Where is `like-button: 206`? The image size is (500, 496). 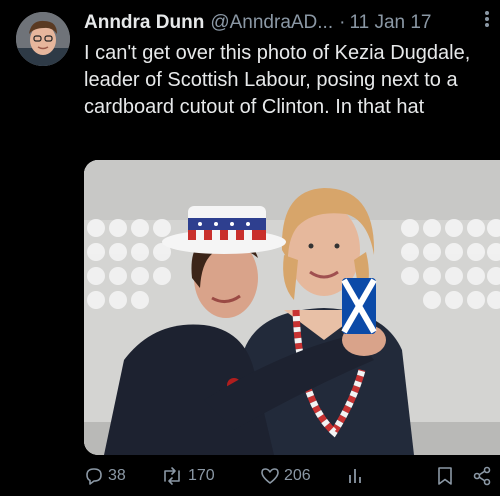 like-button: 206 is located at coordinates (285, 476).